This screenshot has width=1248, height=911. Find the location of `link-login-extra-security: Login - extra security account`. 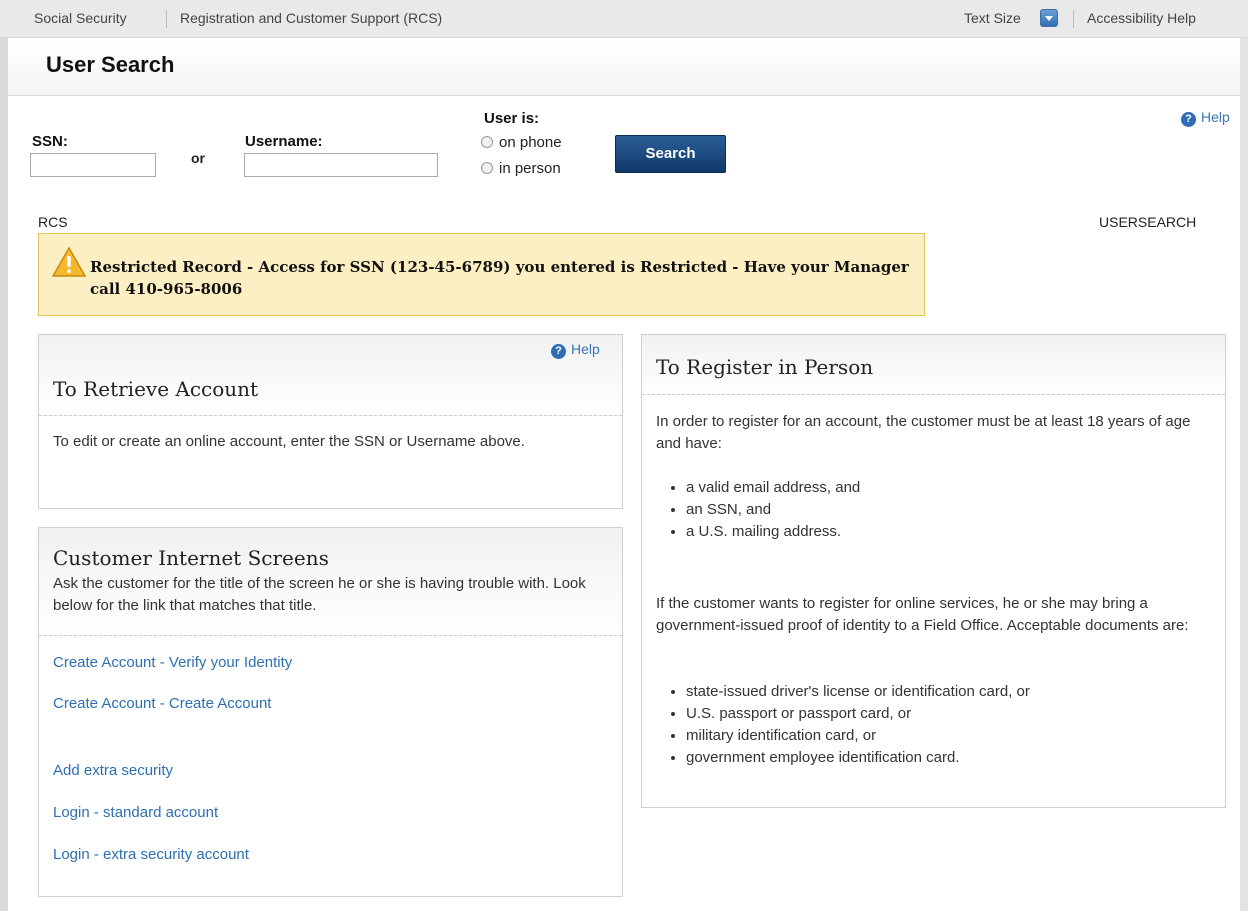

link-login-extra-security: Login - extra security account is located at coordinates (151, 854).